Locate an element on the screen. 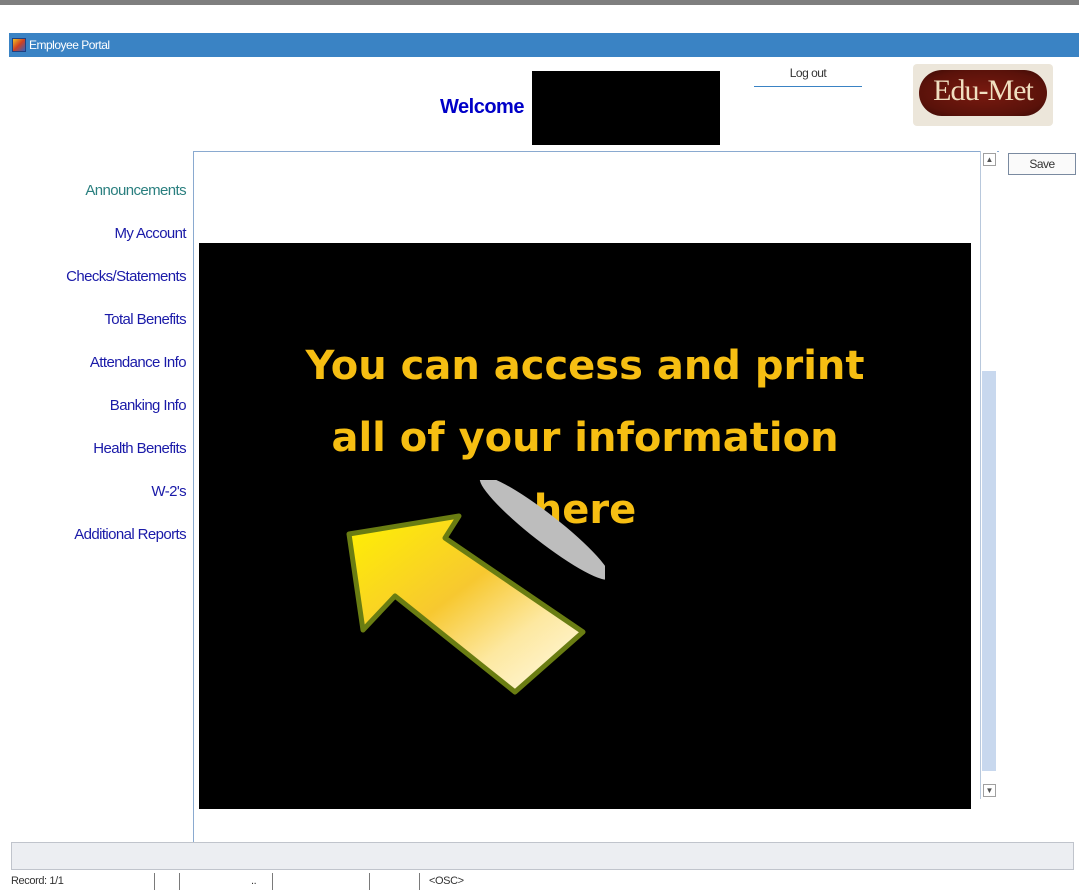  bottom-panel is located at coordinates (542, 856).